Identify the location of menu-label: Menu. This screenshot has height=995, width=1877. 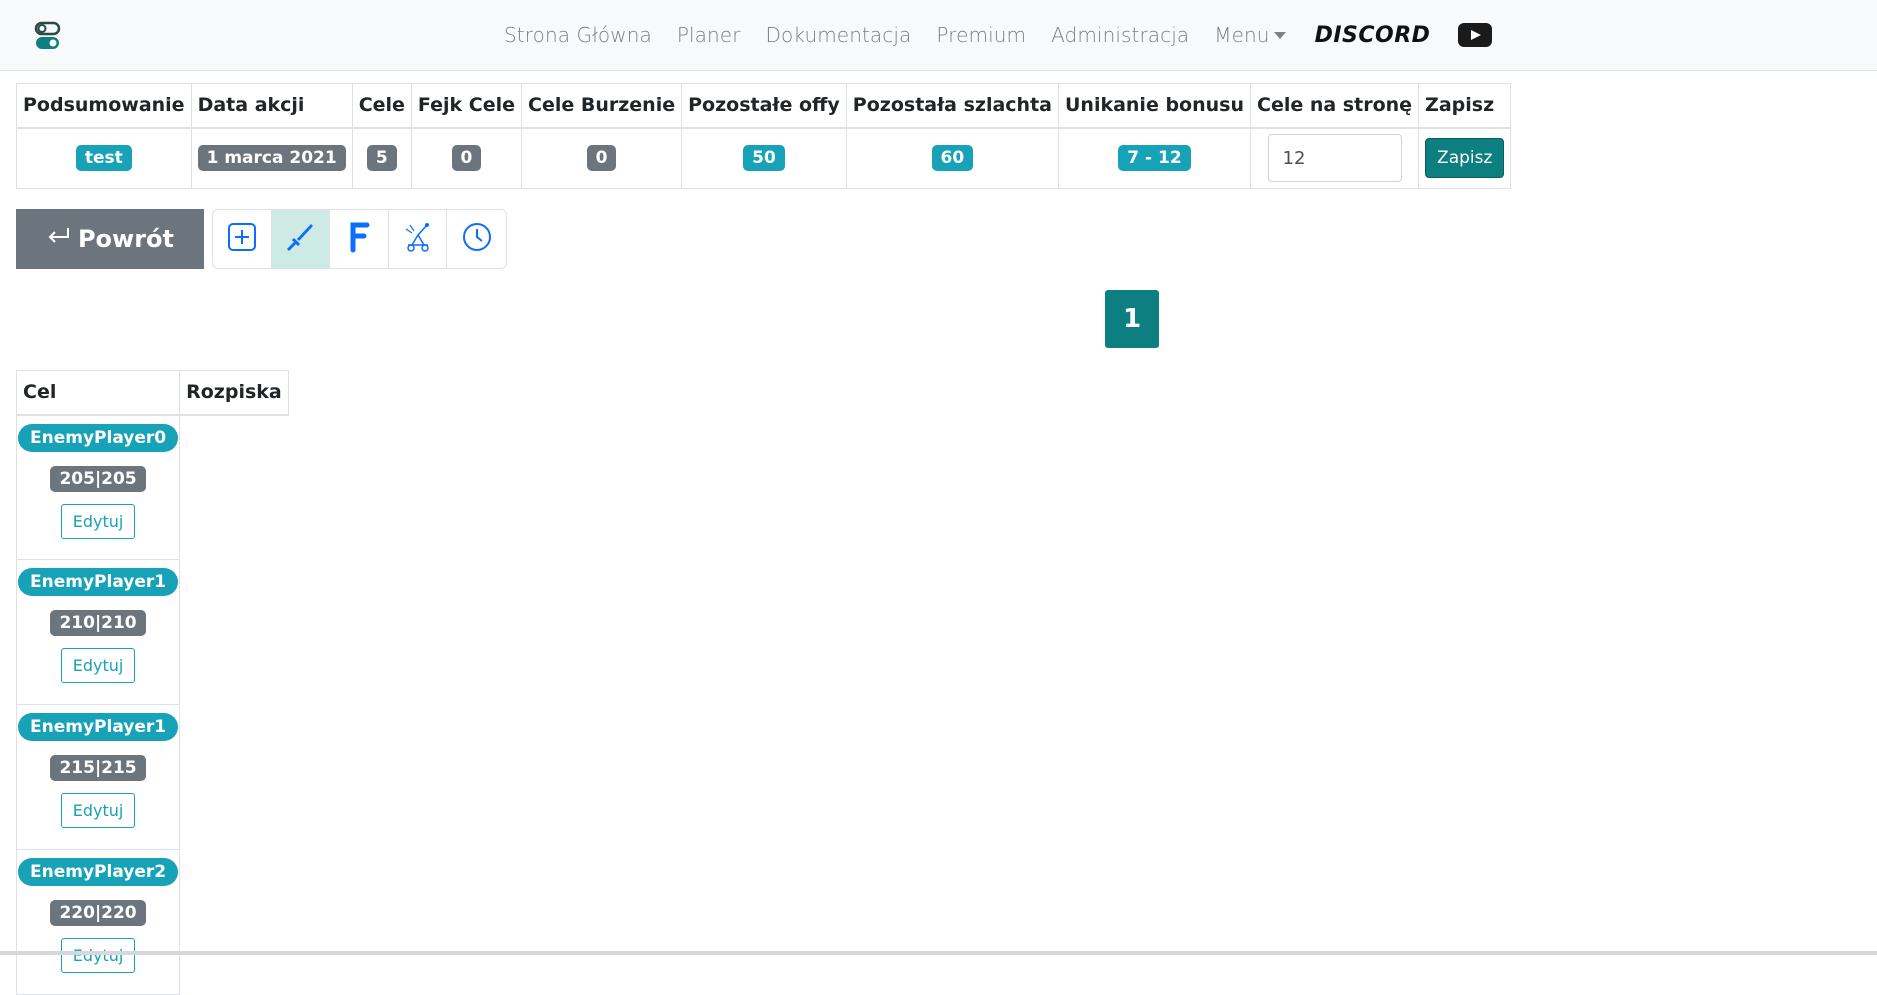
(1242, 35).